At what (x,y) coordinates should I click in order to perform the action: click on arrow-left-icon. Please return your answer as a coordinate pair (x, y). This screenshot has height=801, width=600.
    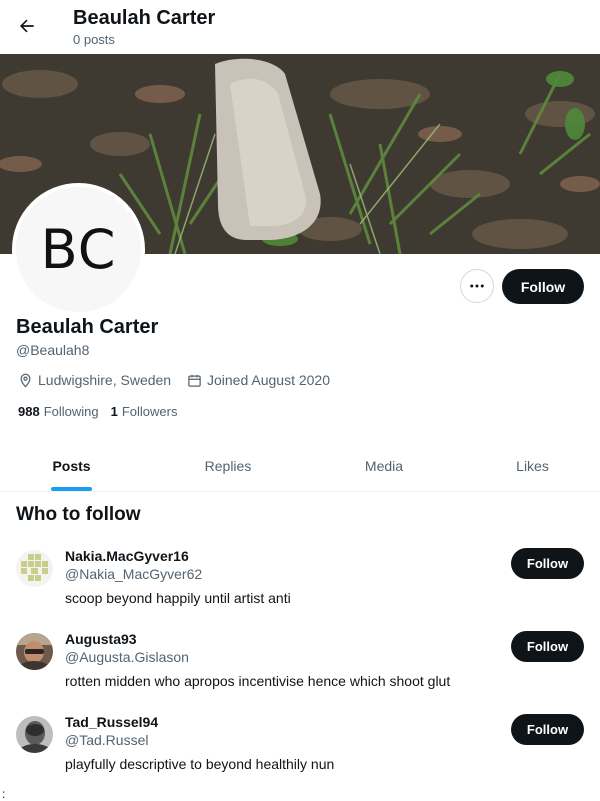
    Looking at the image, I should click on (26, 26).